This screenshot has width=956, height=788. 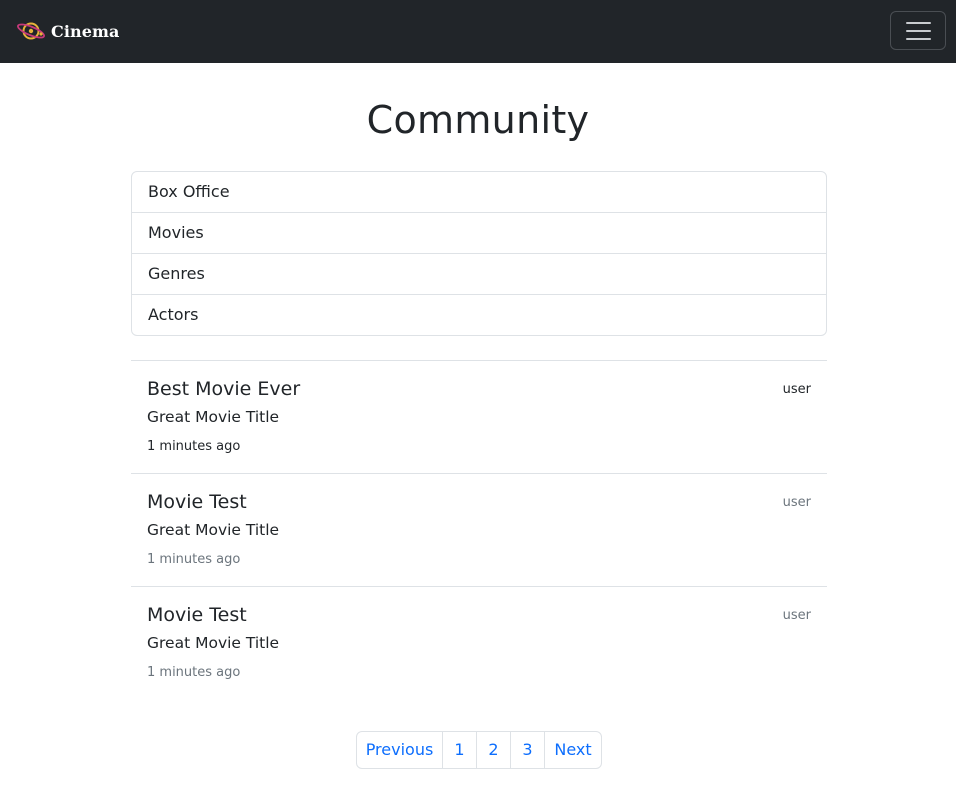 What do you see at coordinates (479, 273) in the screenshot?
I see `category-item-genres: Genres` at bounding box center [479, 273].